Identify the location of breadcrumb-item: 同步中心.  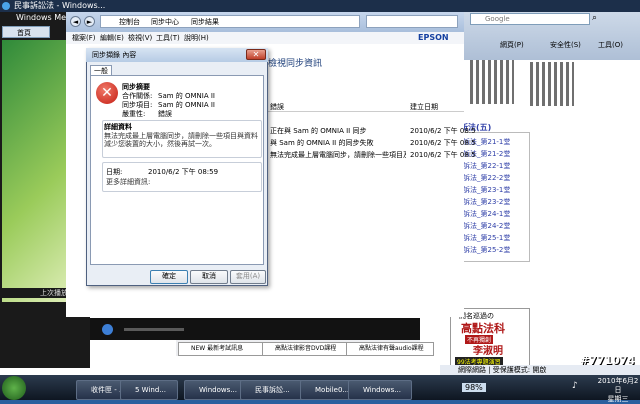
(165, 22).